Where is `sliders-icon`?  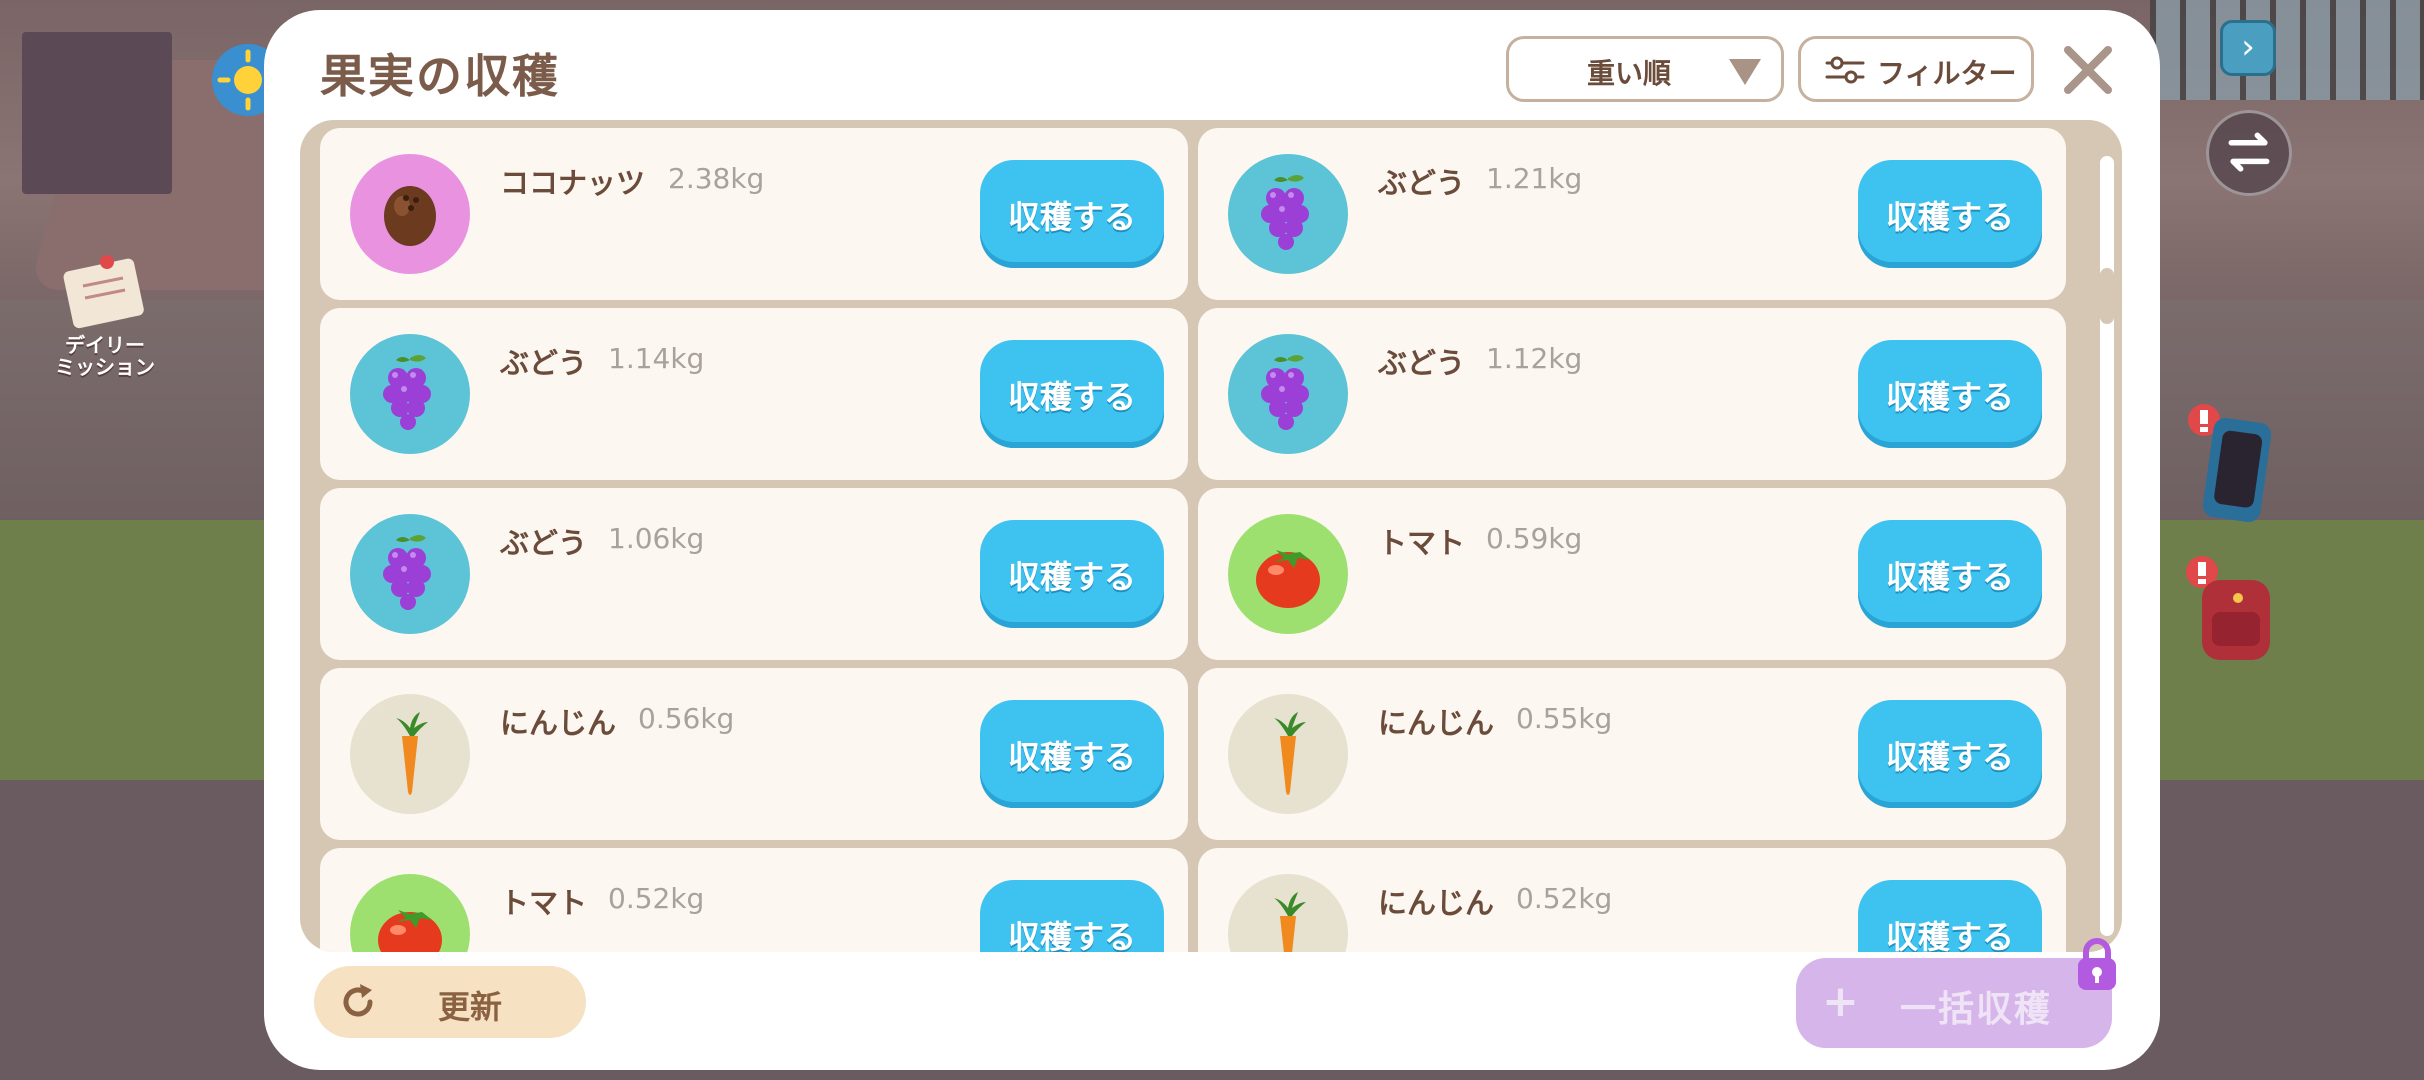
sliders-icon is located at coordinates (1845, 70).